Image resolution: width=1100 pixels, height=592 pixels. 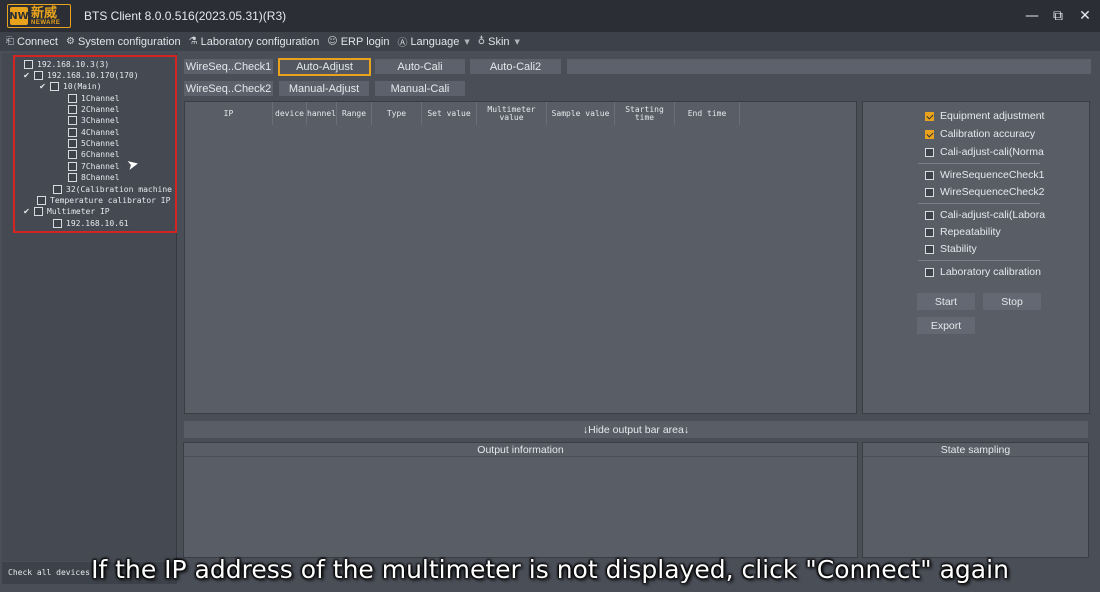 I want to click on option-label: Equipment adjustment, so click(x=992, y=116).